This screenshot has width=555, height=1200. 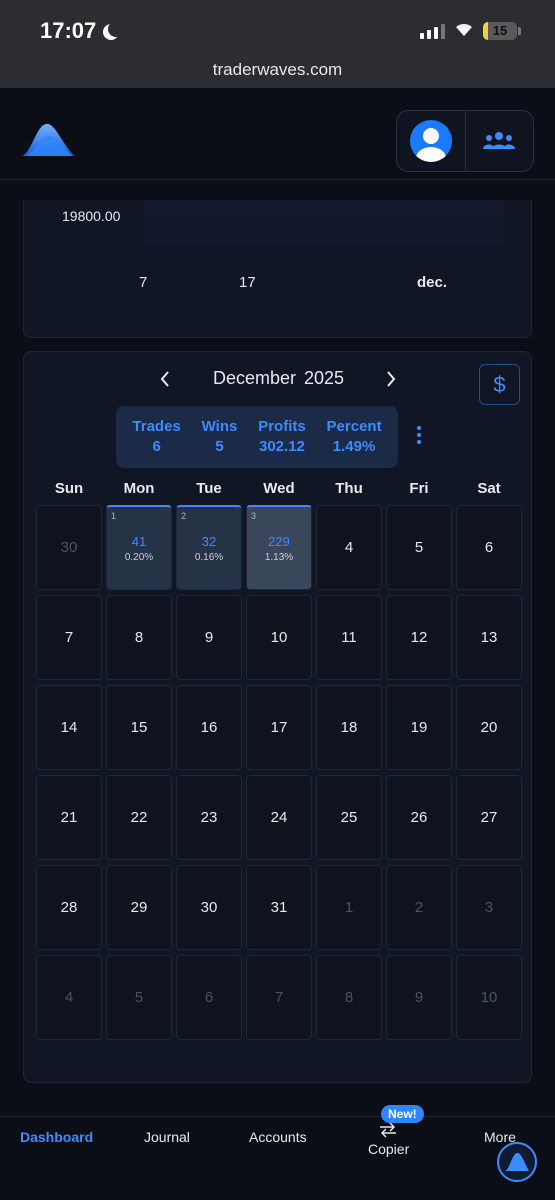 I want to click on day-number: 9, so click(x=209, y=637).